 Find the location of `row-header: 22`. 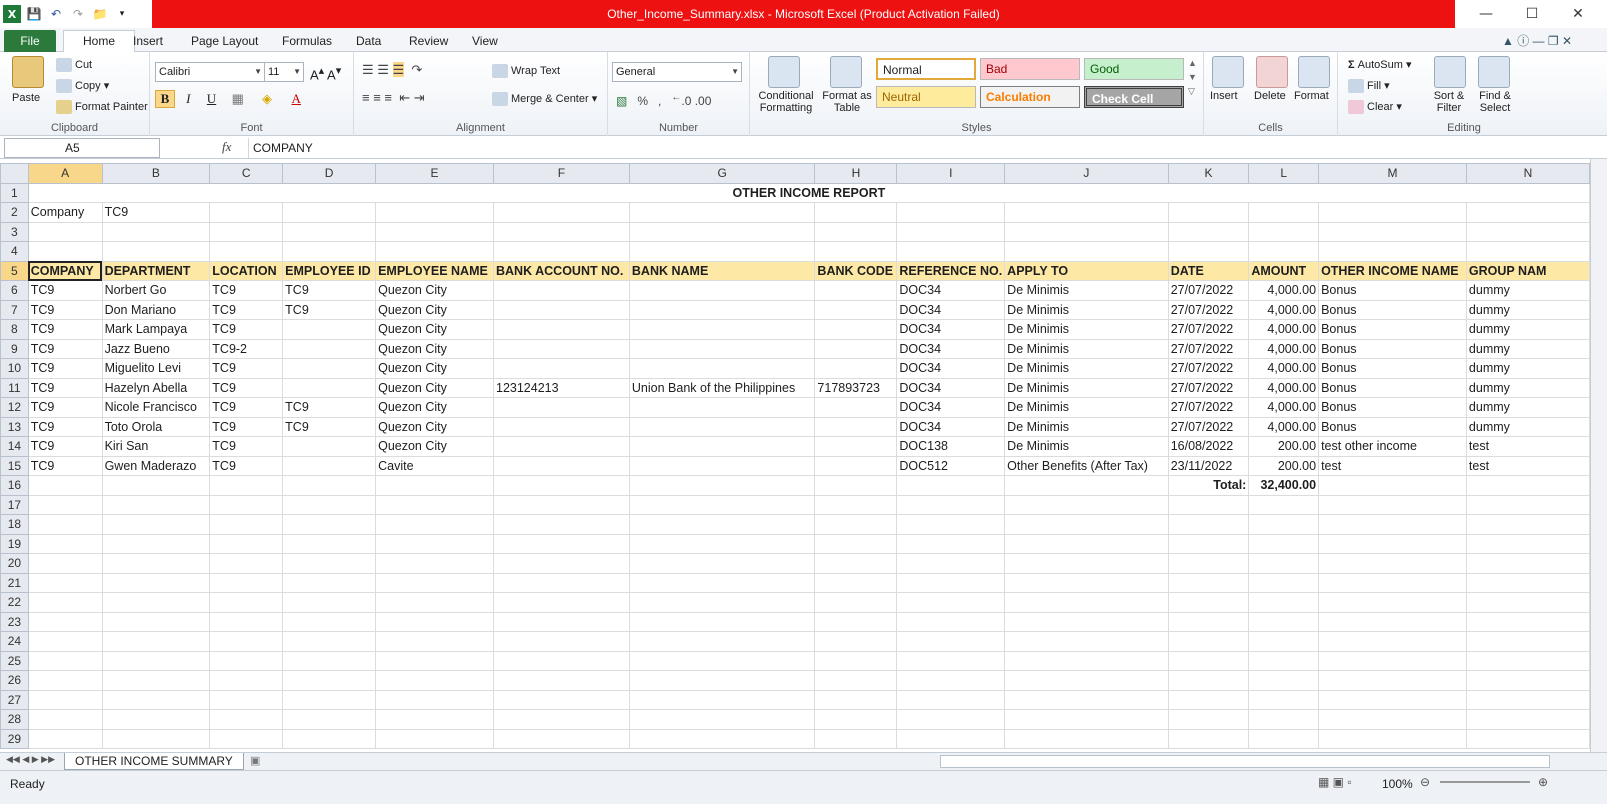

row-header: 22 is located at coordinates (14, 602).